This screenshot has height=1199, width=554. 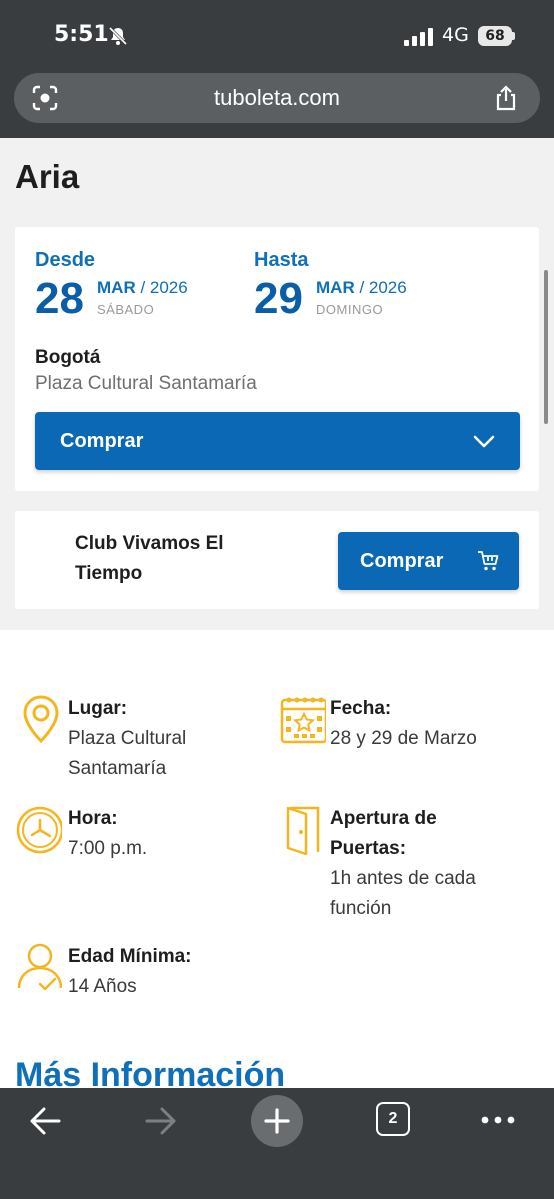 I want to click on lens-icon, so click(x=45, y=98).